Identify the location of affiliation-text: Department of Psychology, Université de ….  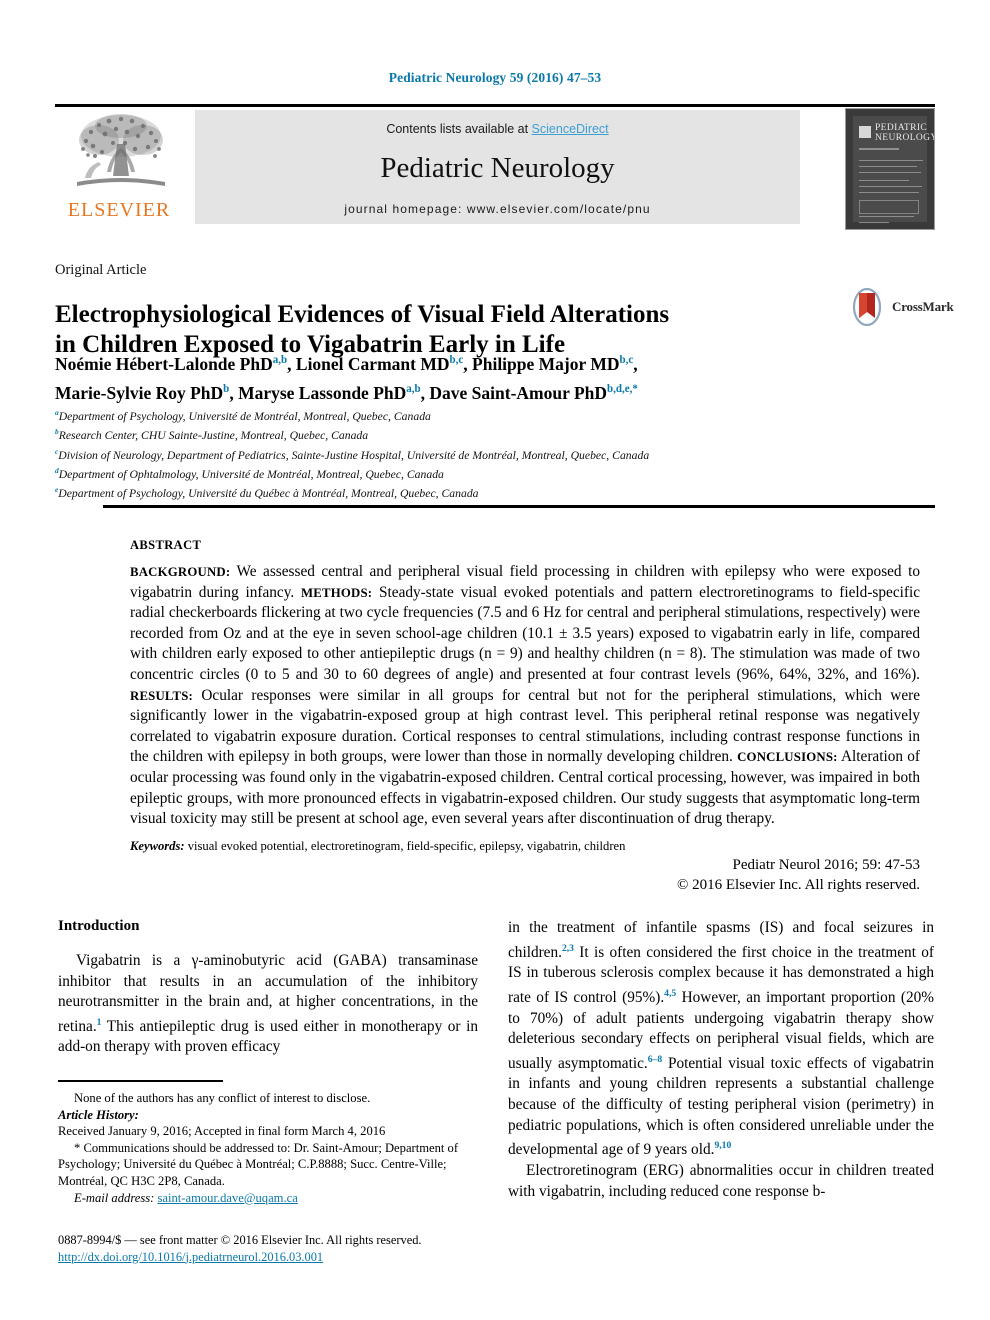
(244, 416).